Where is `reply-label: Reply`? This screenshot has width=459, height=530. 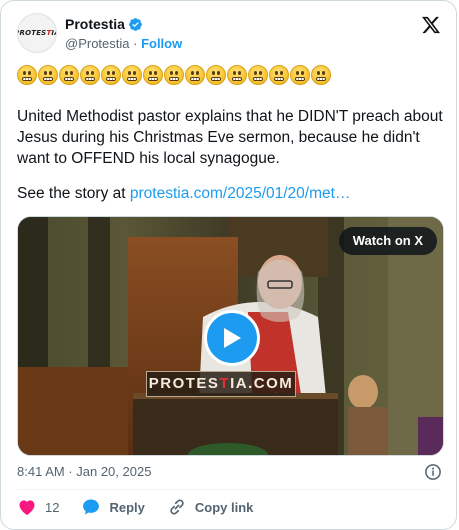 reply-label: Reply is located at coordinates (127, 507).